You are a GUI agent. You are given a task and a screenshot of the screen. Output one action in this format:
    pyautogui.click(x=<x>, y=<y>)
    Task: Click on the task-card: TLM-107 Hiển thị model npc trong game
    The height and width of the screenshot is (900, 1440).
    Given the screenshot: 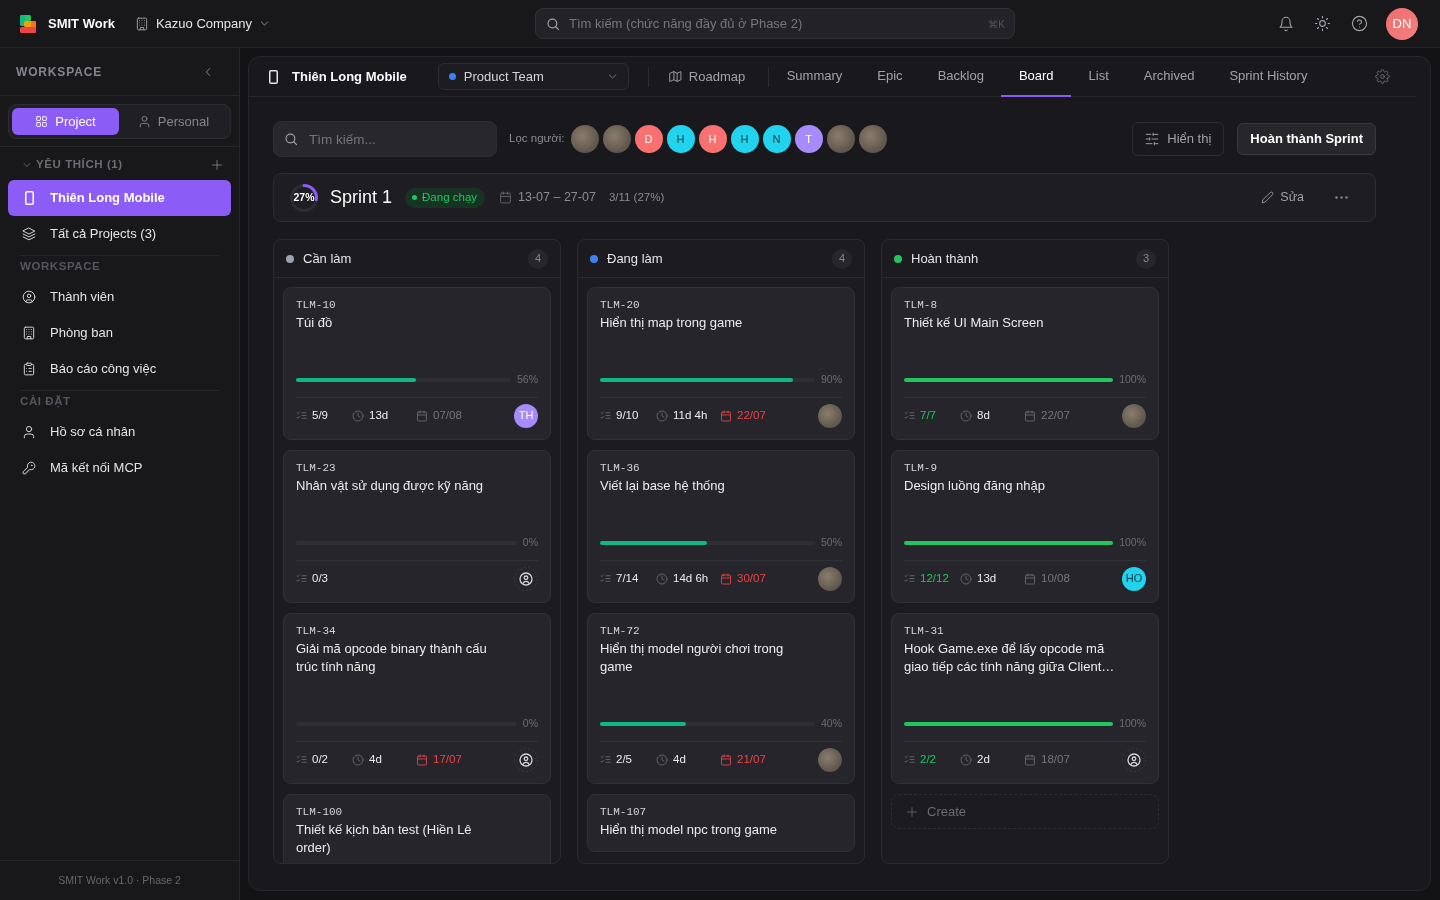 What is the action you would take?
    pyautogui.click(x=721, y=823)
    